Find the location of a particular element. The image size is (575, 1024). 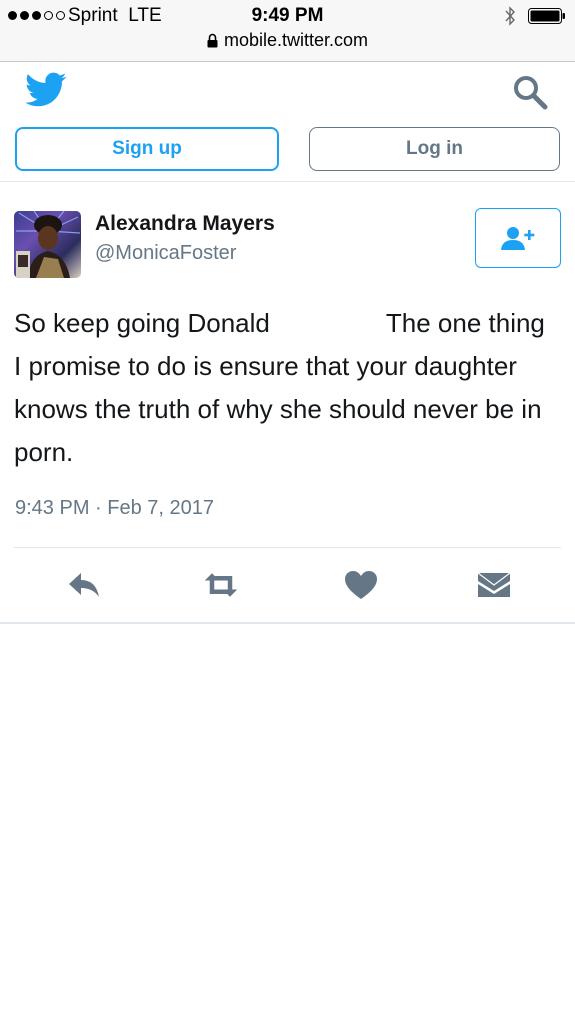

direct-message-icon is located at coordinates (494, 584).